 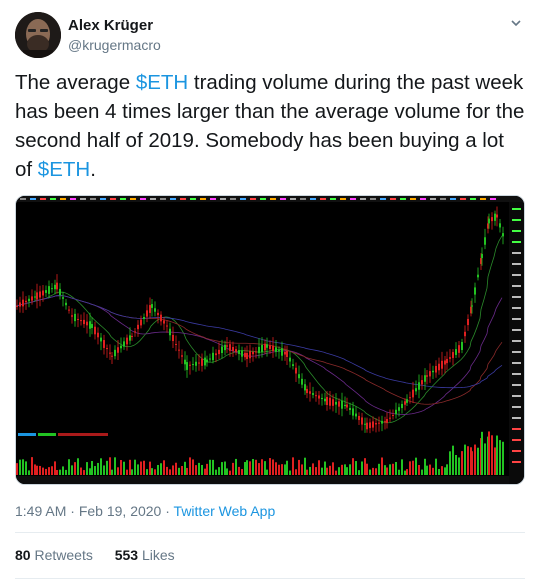 What do you see at coordinates (40, 511) in the screenshot?
I see `tweet-time: 1:49 AM` at bounding box center [40, 511].